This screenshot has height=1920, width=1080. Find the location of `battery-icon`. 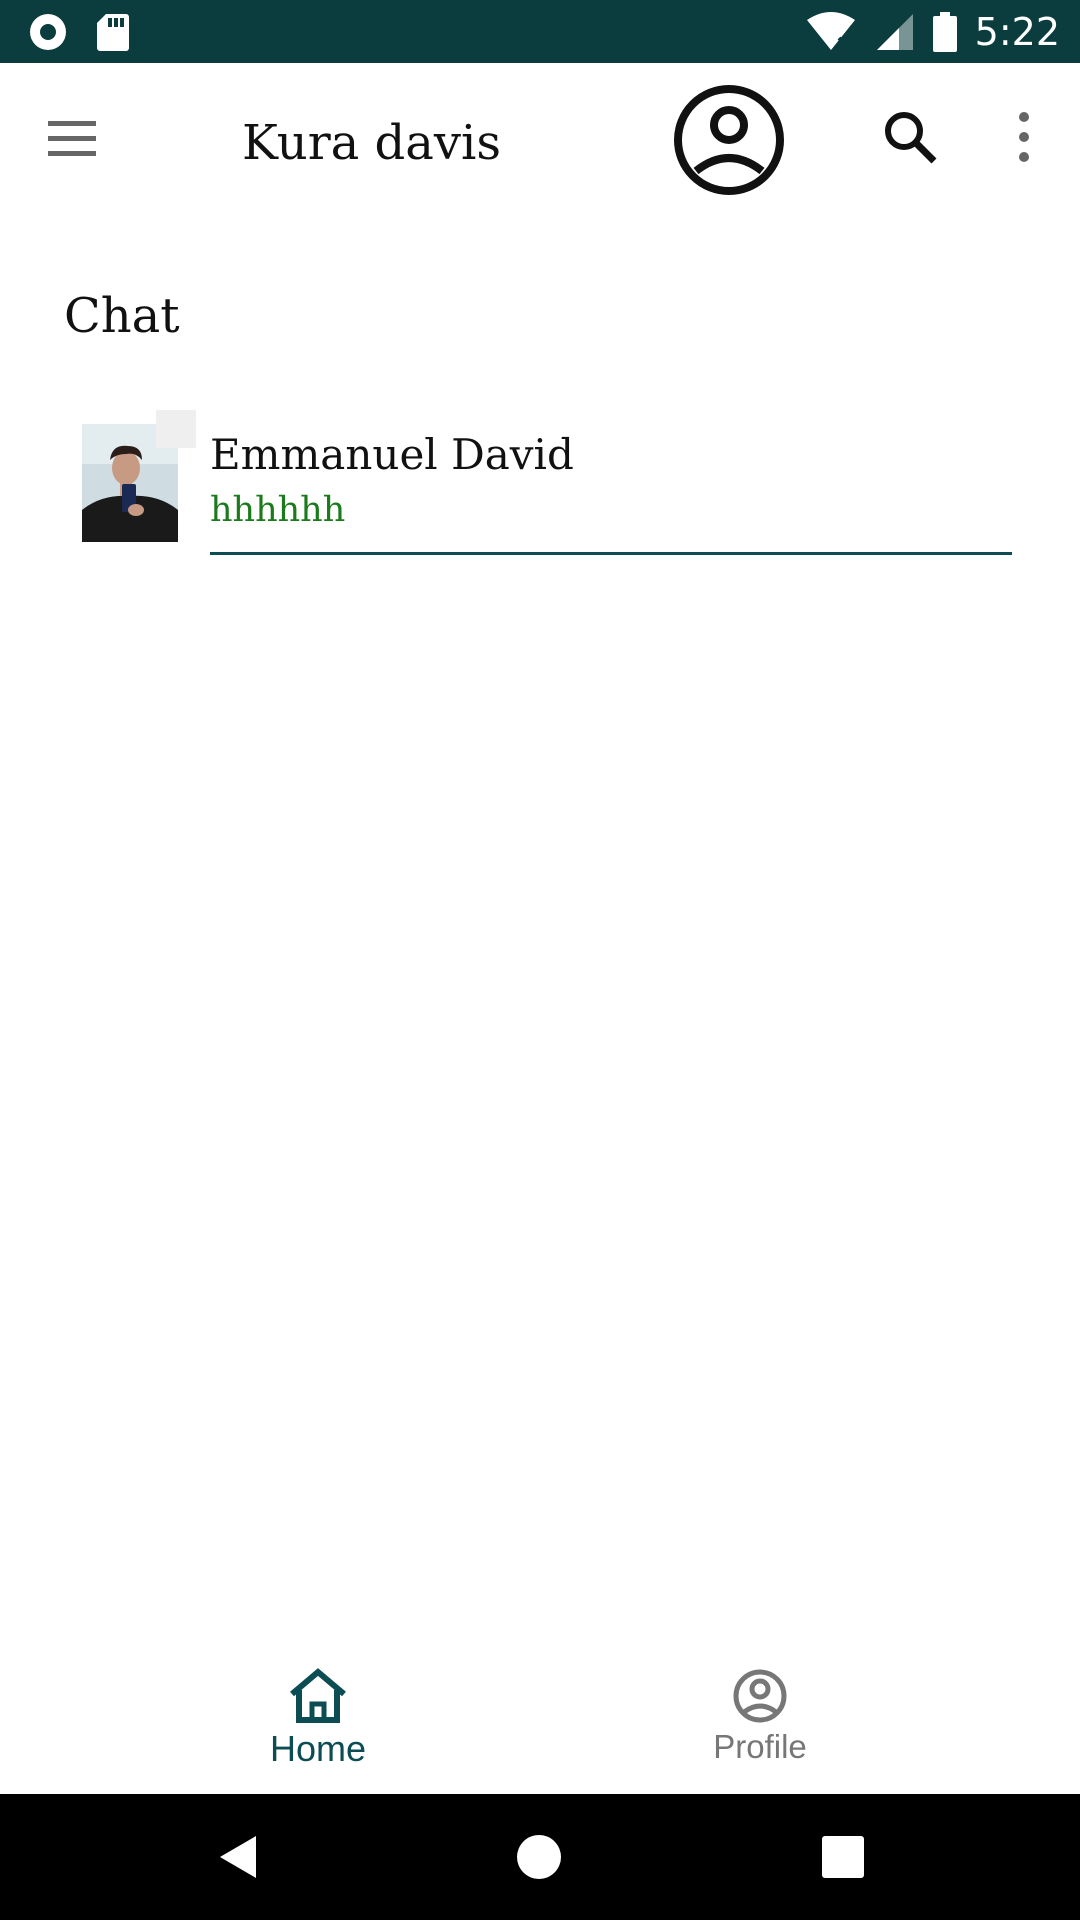

battery-icon is located at coordinates (944, 32).